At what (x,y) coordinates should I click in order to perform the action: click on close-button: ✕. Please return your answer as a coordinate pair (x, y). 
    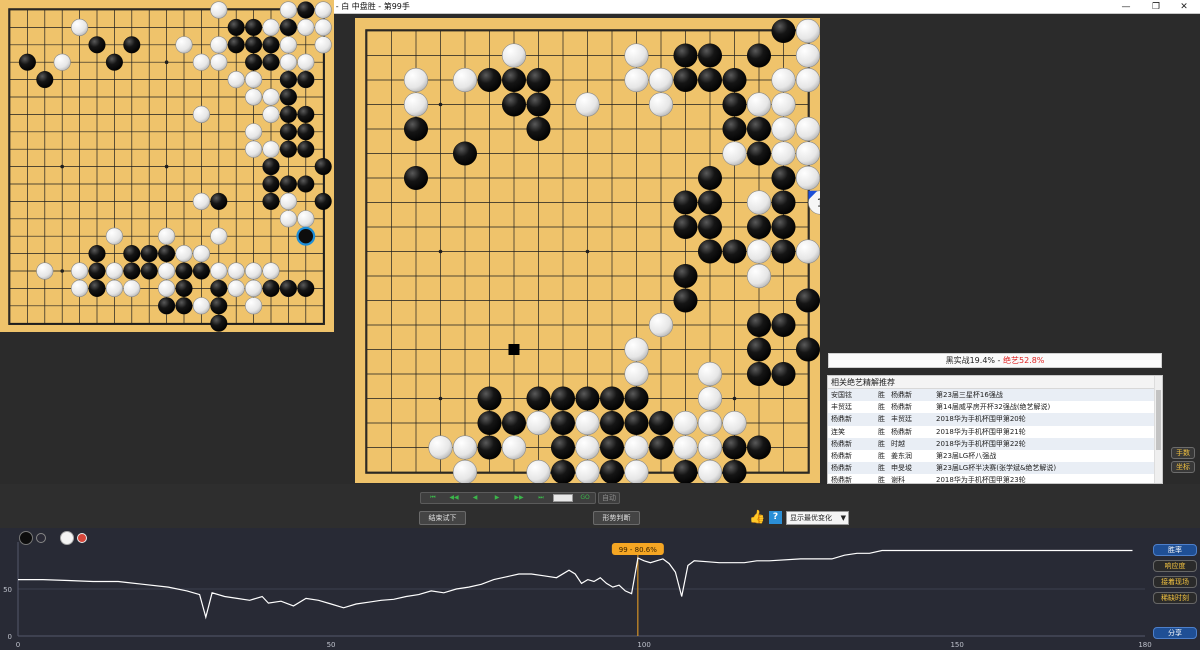
    Looking at the image, I should click on (1184, 7).